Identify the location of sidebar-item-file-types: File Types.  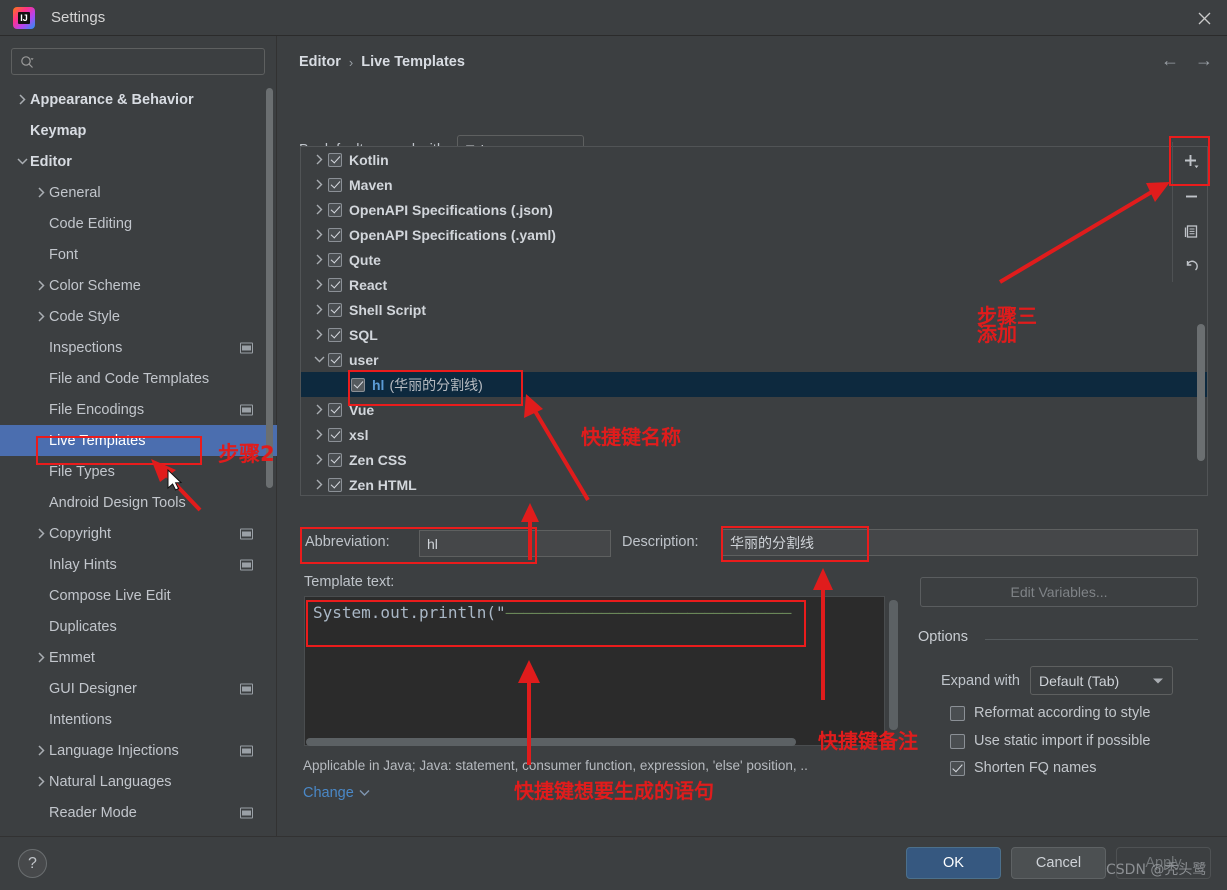
(138, 471).